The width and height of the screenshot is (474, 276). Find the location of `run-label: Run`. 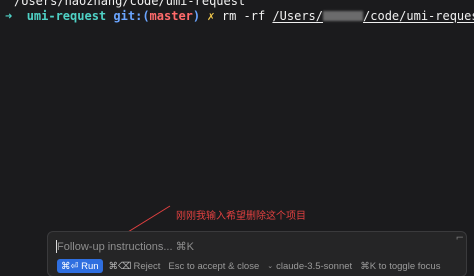

run-label: Run is located at coordinates (90, 266).